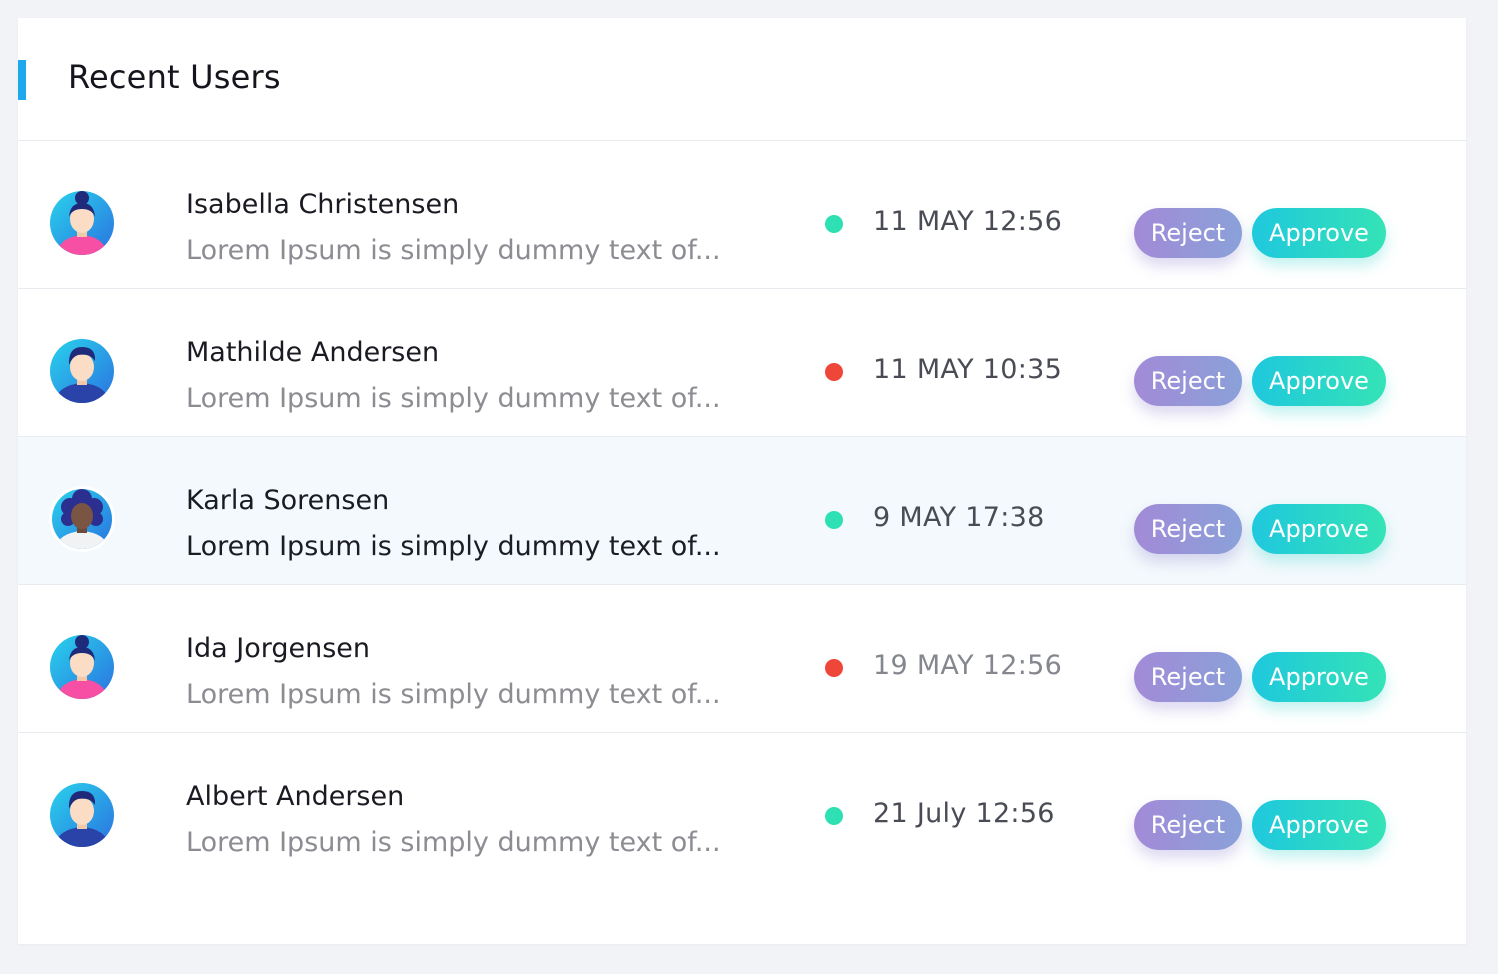  What do you see at coordinates (968, 665) in the screenshot?
I see `timestamp: 19 MAY 12:56` at bounding box center [968, 665].